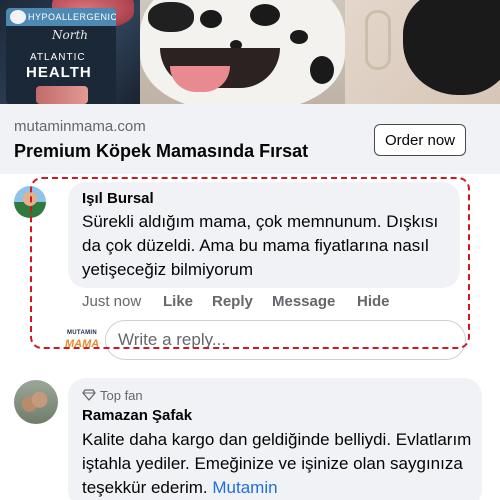  I want to click on avatar, so click(36, 402).